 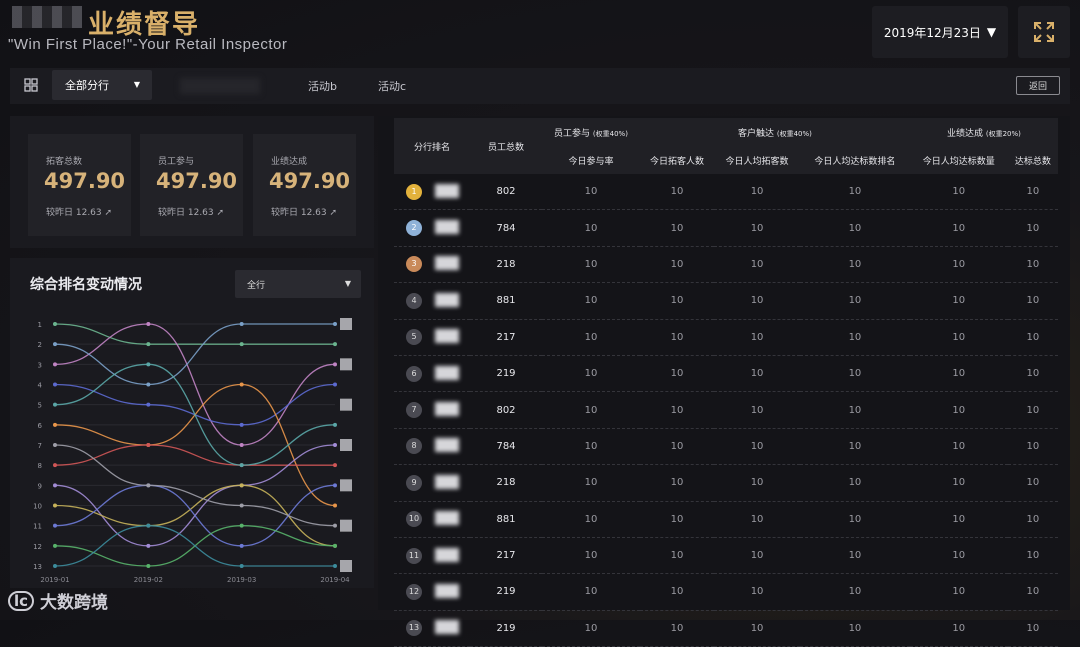 What do you see at coordinates (298, 284) in the screenshot?
I see `chart-scope-select: 全行 ▼` at bounding box center [298, 284].